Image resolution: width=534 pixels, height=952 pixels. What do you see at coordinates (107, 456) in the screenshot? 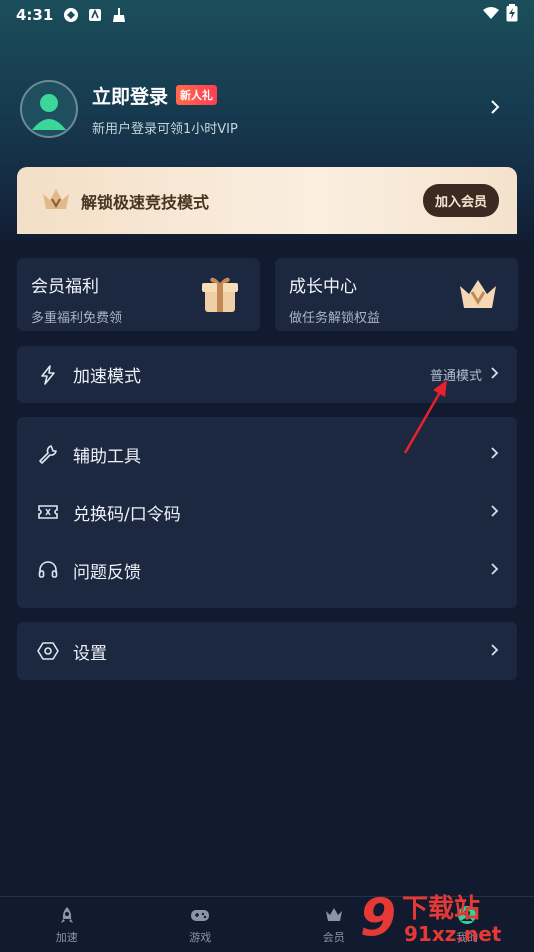
I see `menu-item-label: 辅助工具` at bounding box center [107, 456].